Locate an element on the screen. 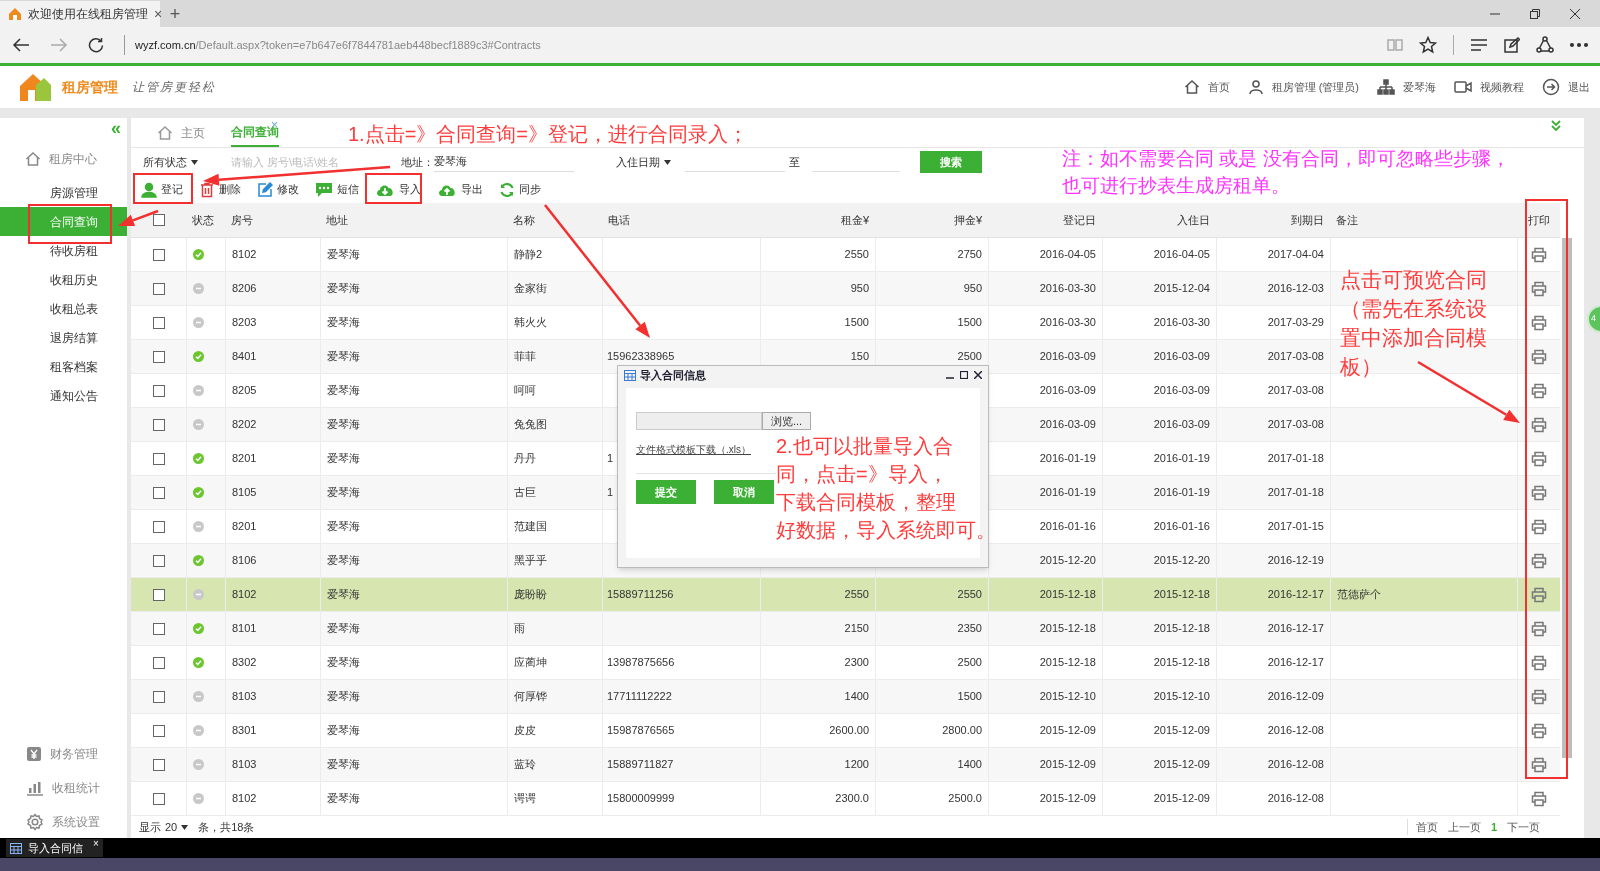 Image resolution: width=1600 pixels, height=871 pixels. toolbar-button: 登记 is located at coordinates (162, 189).